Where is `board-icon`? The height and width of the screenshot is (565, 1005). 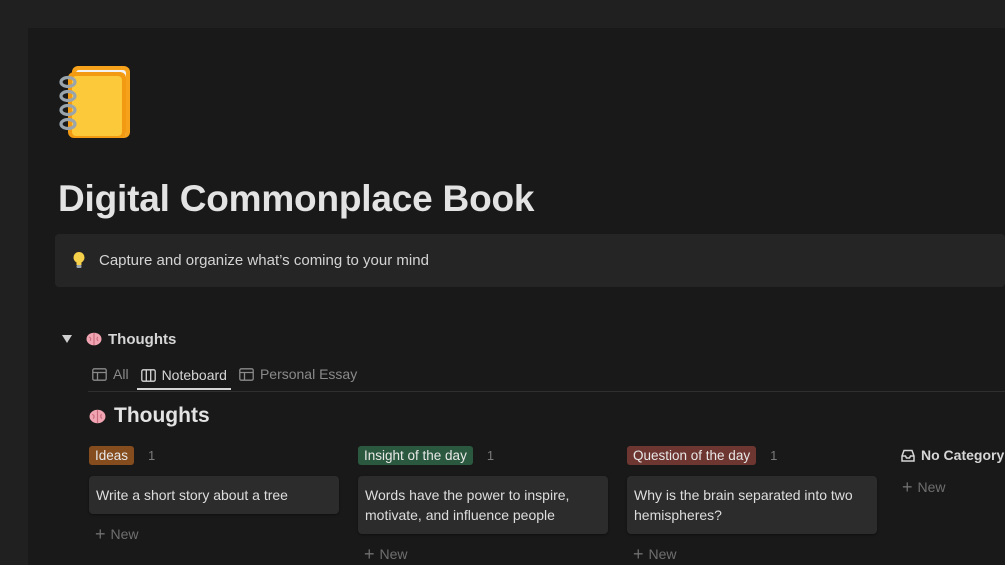
board-icon is located at coordinates (148, 375).